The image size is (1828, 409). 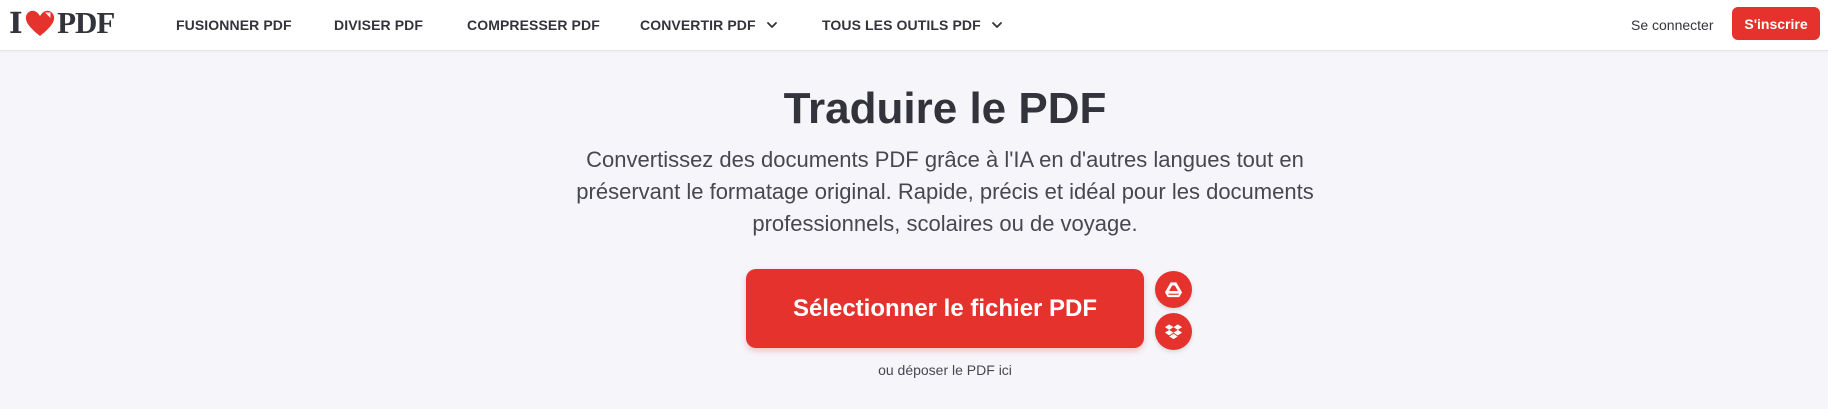 I want to click on login-link: Se connecter, so click(x=1672, y=25).